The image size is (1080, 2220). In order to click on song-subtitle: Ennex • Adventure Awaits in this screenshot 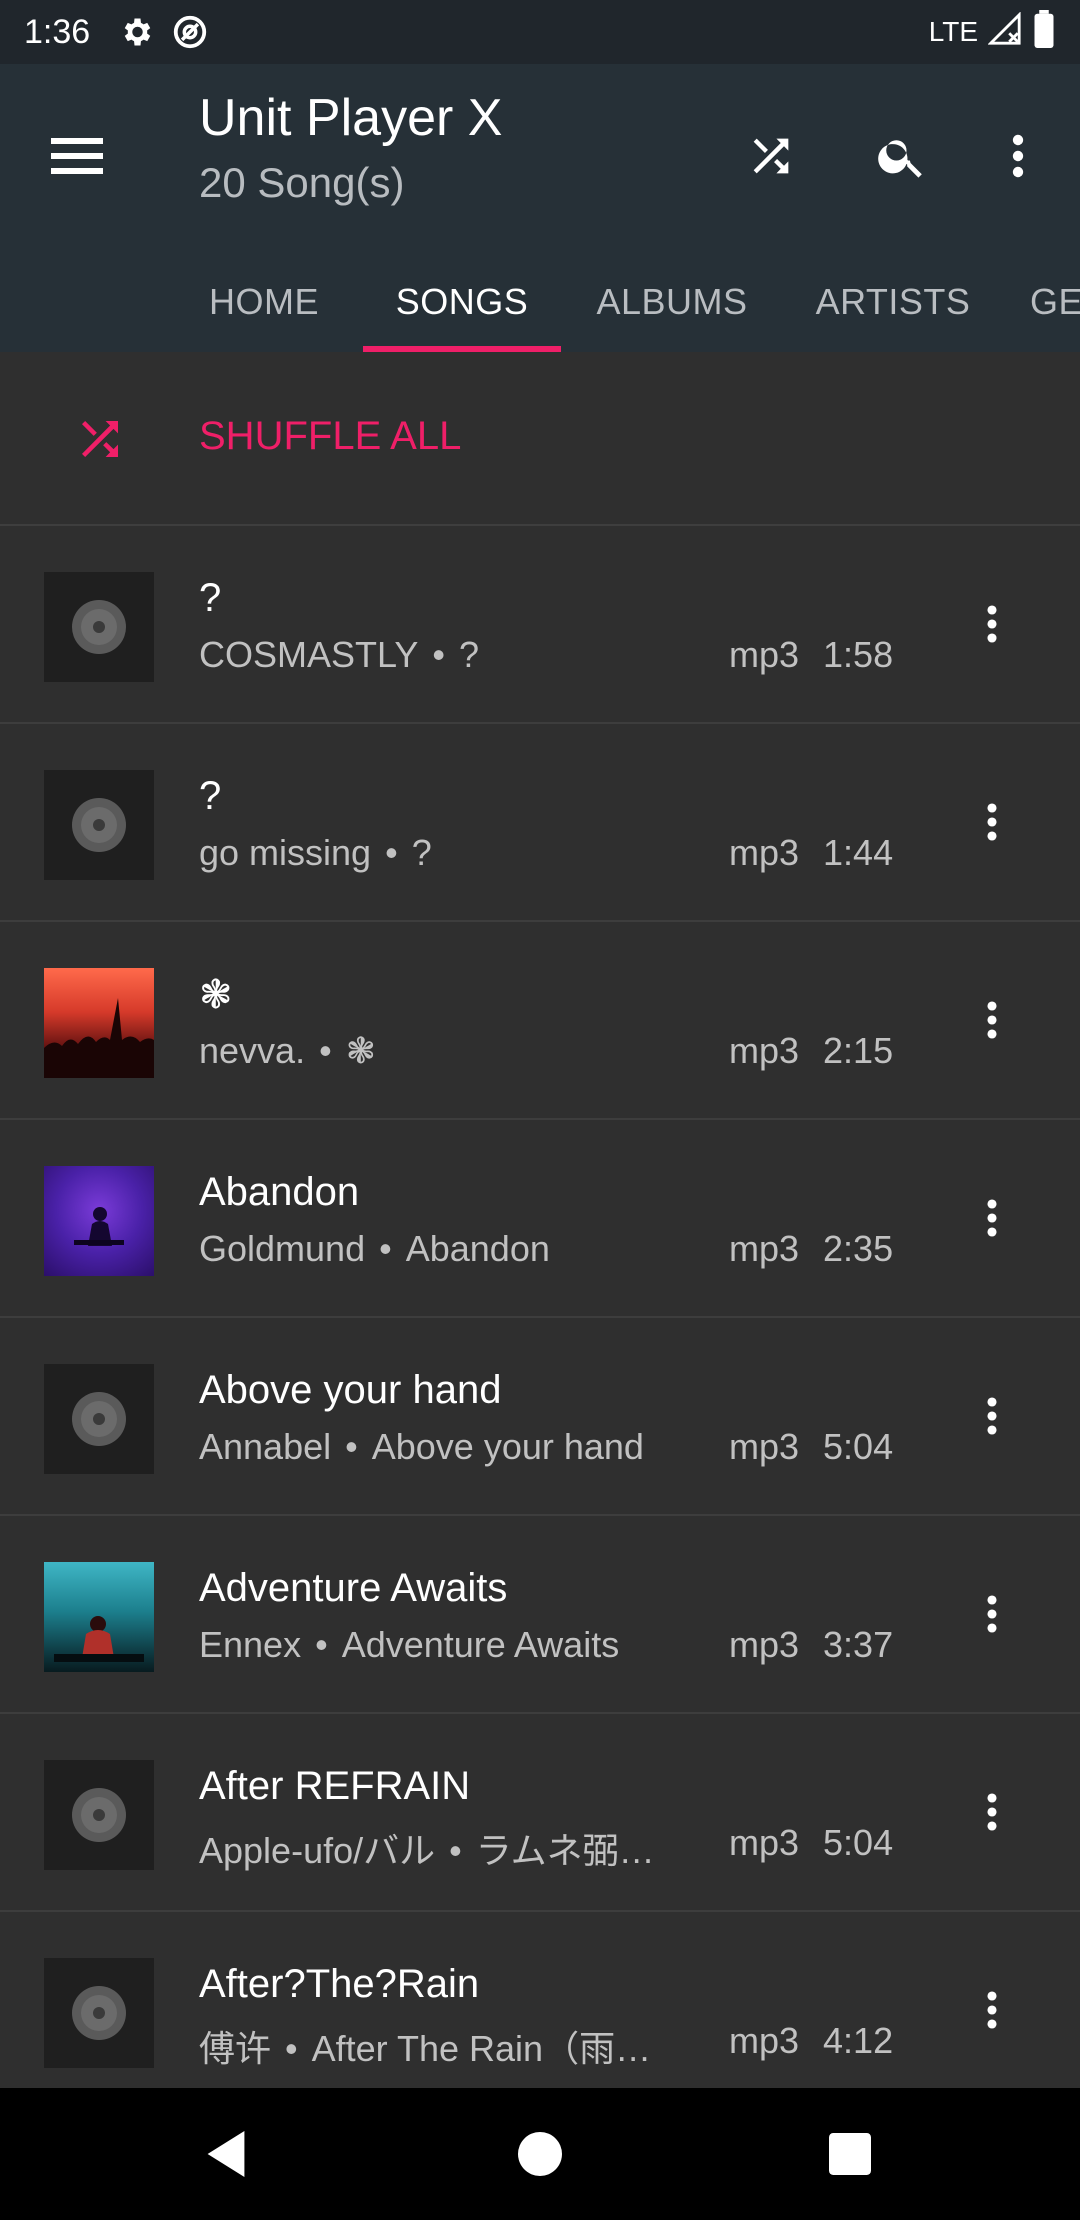, I will do `click(449, 1645)`.